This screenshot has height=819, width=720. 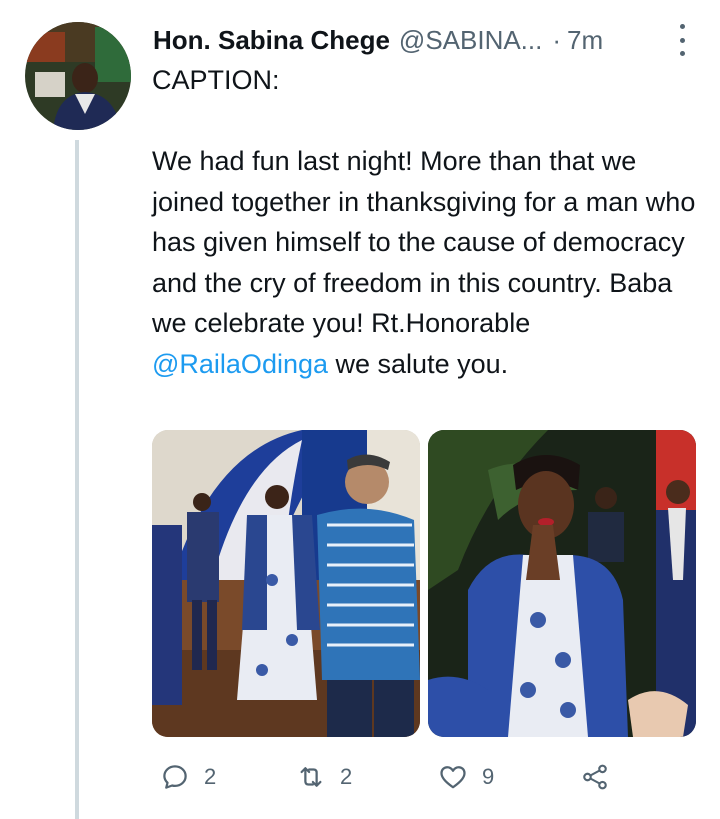 What do you see at coordinates (488, 776) in the screenshot?
I see `like-count: 9` at bounding box center [488, 776].